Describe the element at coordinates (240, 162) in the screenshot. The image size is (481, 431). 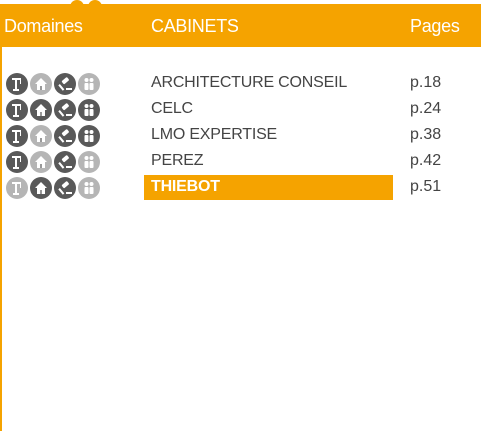
I see `cabinet-row: PEREZ p.42` at that location.